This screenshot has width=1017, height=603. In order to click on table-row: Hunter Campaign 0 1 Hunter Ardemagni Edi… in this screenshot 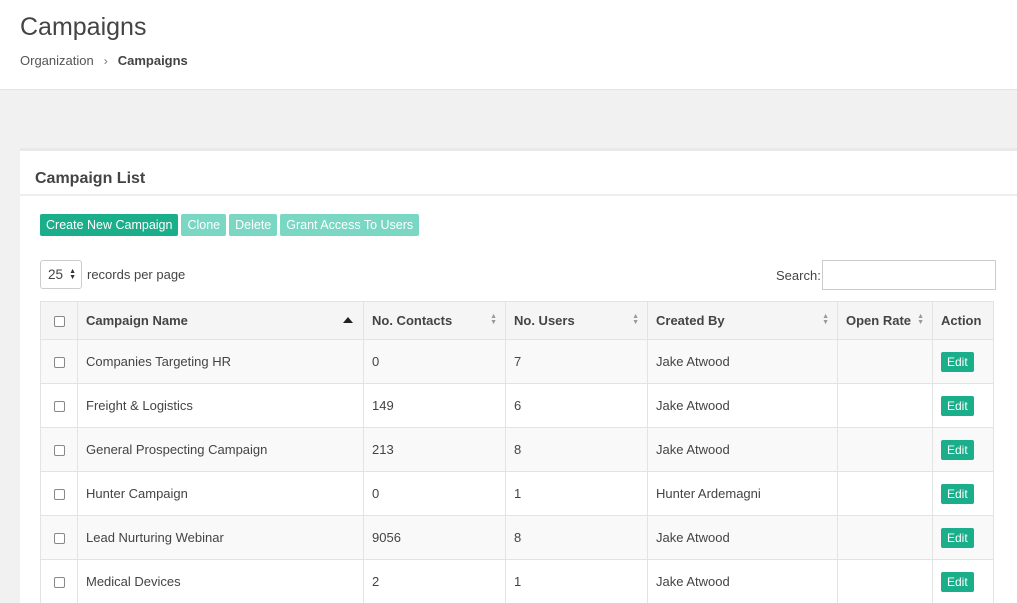, I will do `click(517, 493)`.